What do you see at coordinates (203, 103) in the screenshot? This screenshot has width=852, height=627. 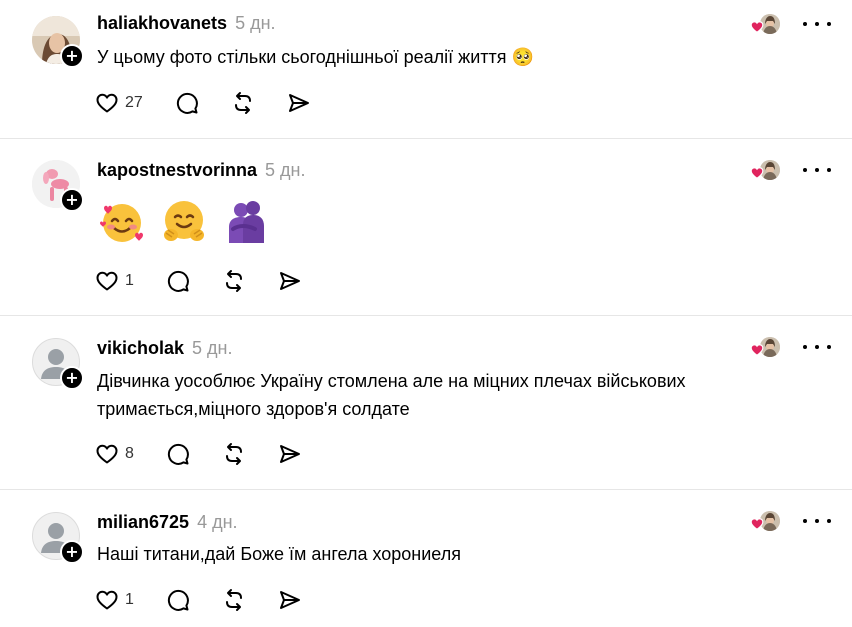 I see `action-bar: 27` at bounding box center [203, 103].